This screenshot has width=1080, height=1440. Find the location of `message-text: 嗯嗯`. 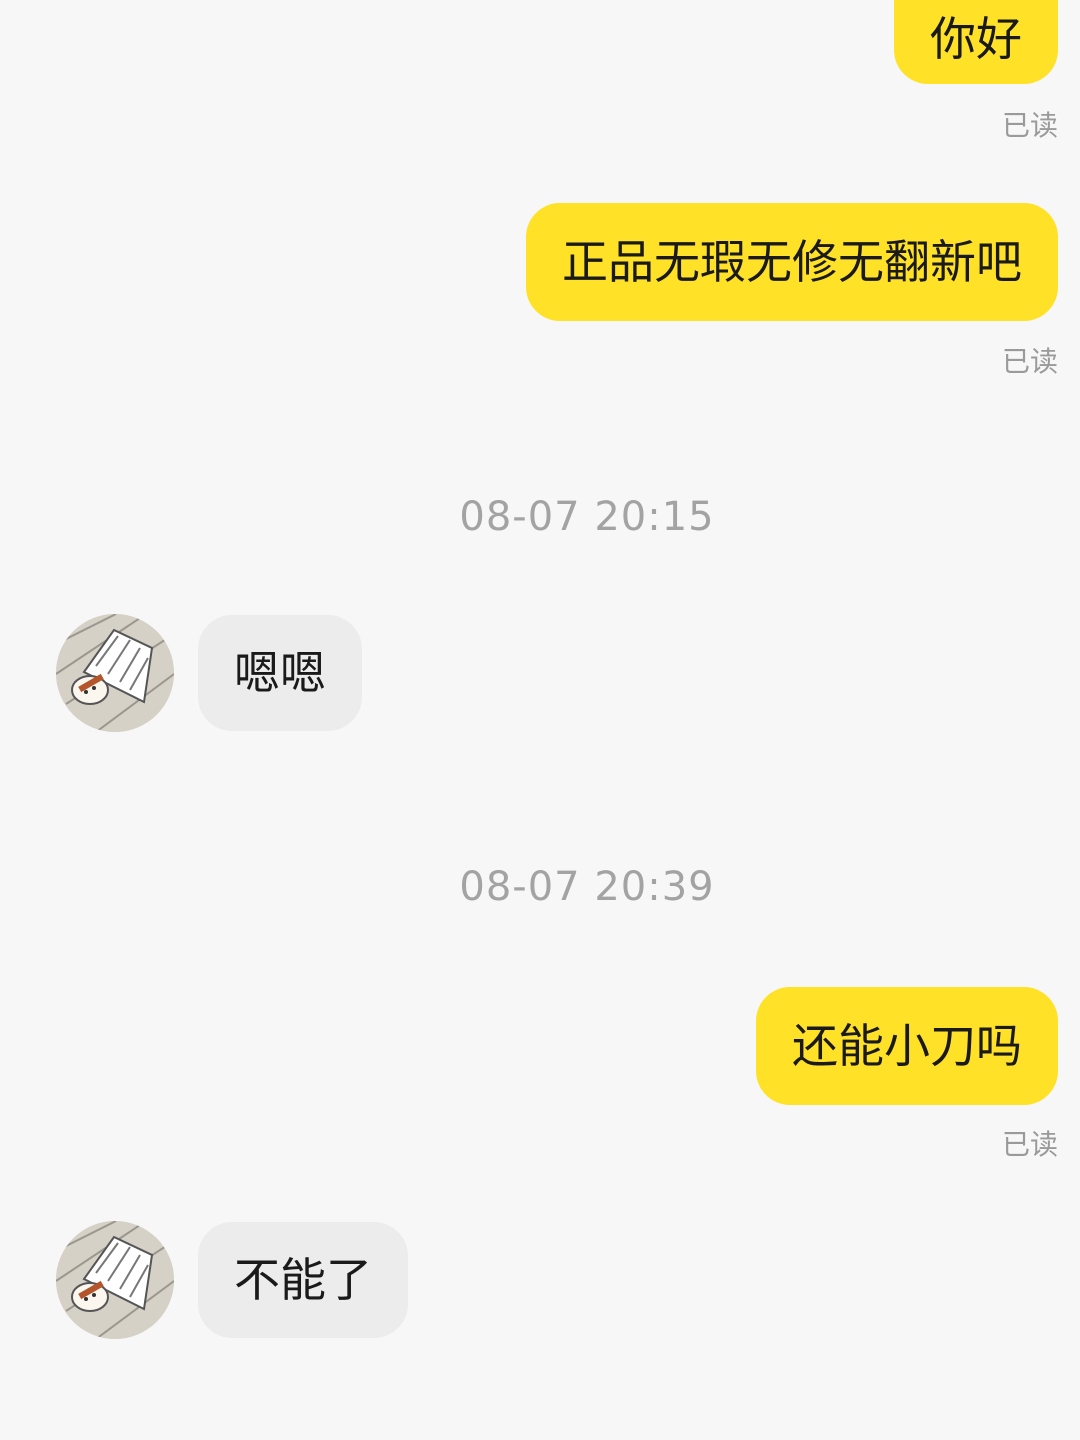

message-text: 嗯嗯 is located at coordinates (280, 673).